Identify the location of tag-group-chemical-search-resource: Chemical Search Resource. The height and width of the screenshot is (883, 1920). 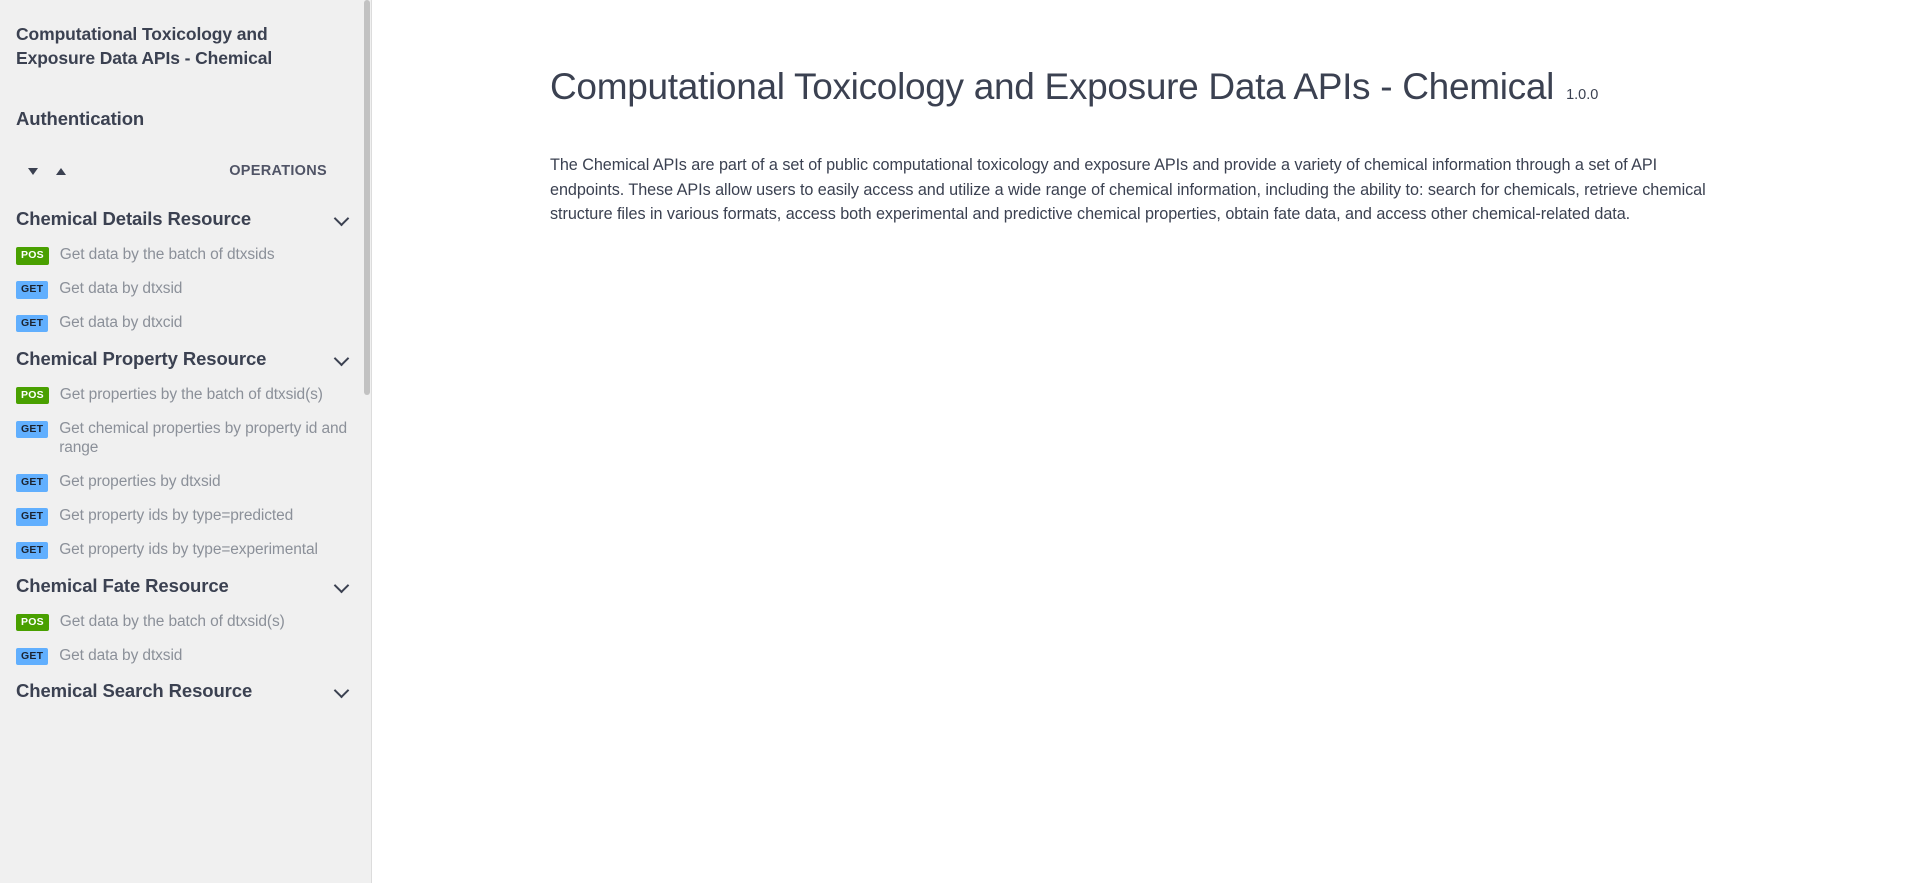
(185, 691).